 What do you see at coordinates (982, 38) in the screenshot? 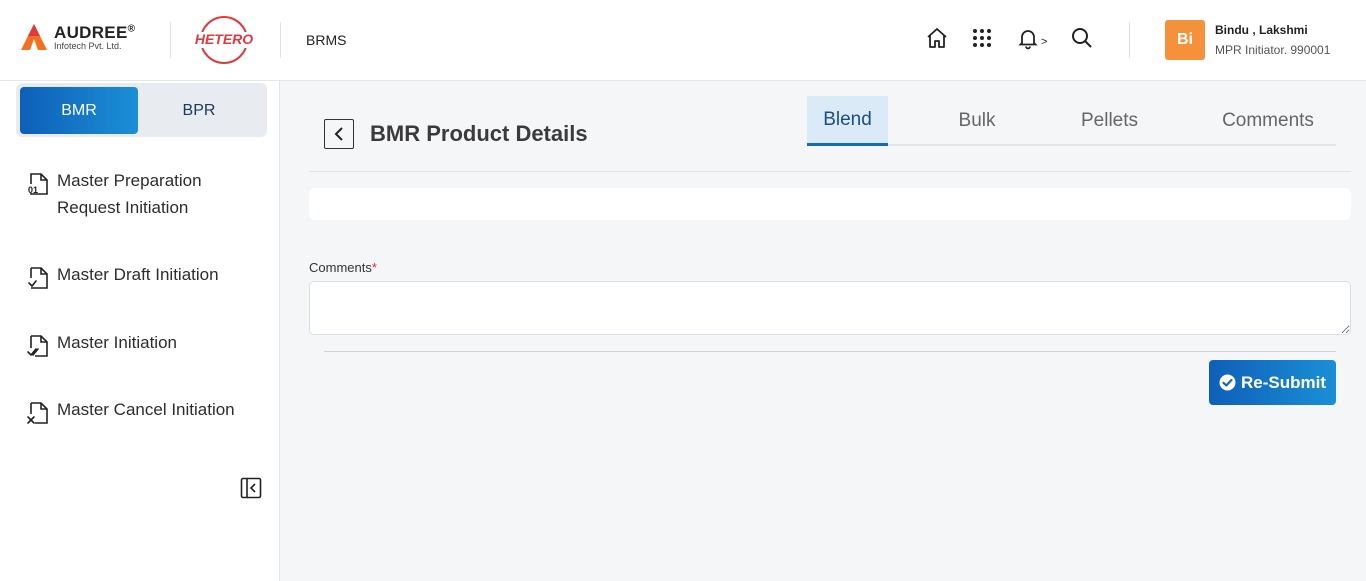
I see `apps-grid-icon` at bounding box center [982, 38].